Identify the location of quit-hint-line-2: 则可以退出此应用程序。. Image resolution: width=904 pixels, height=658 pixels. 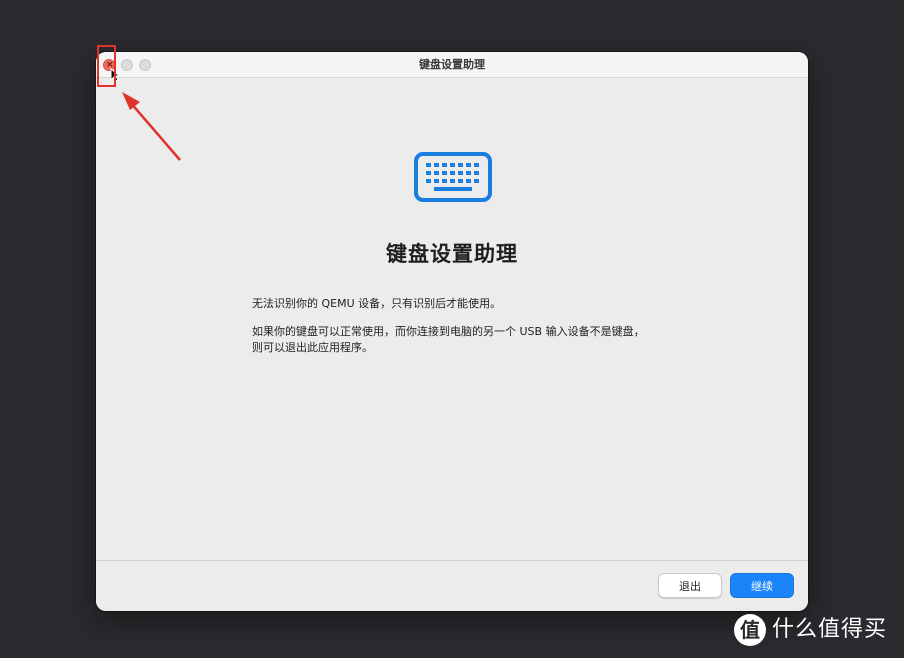
(312, 347).